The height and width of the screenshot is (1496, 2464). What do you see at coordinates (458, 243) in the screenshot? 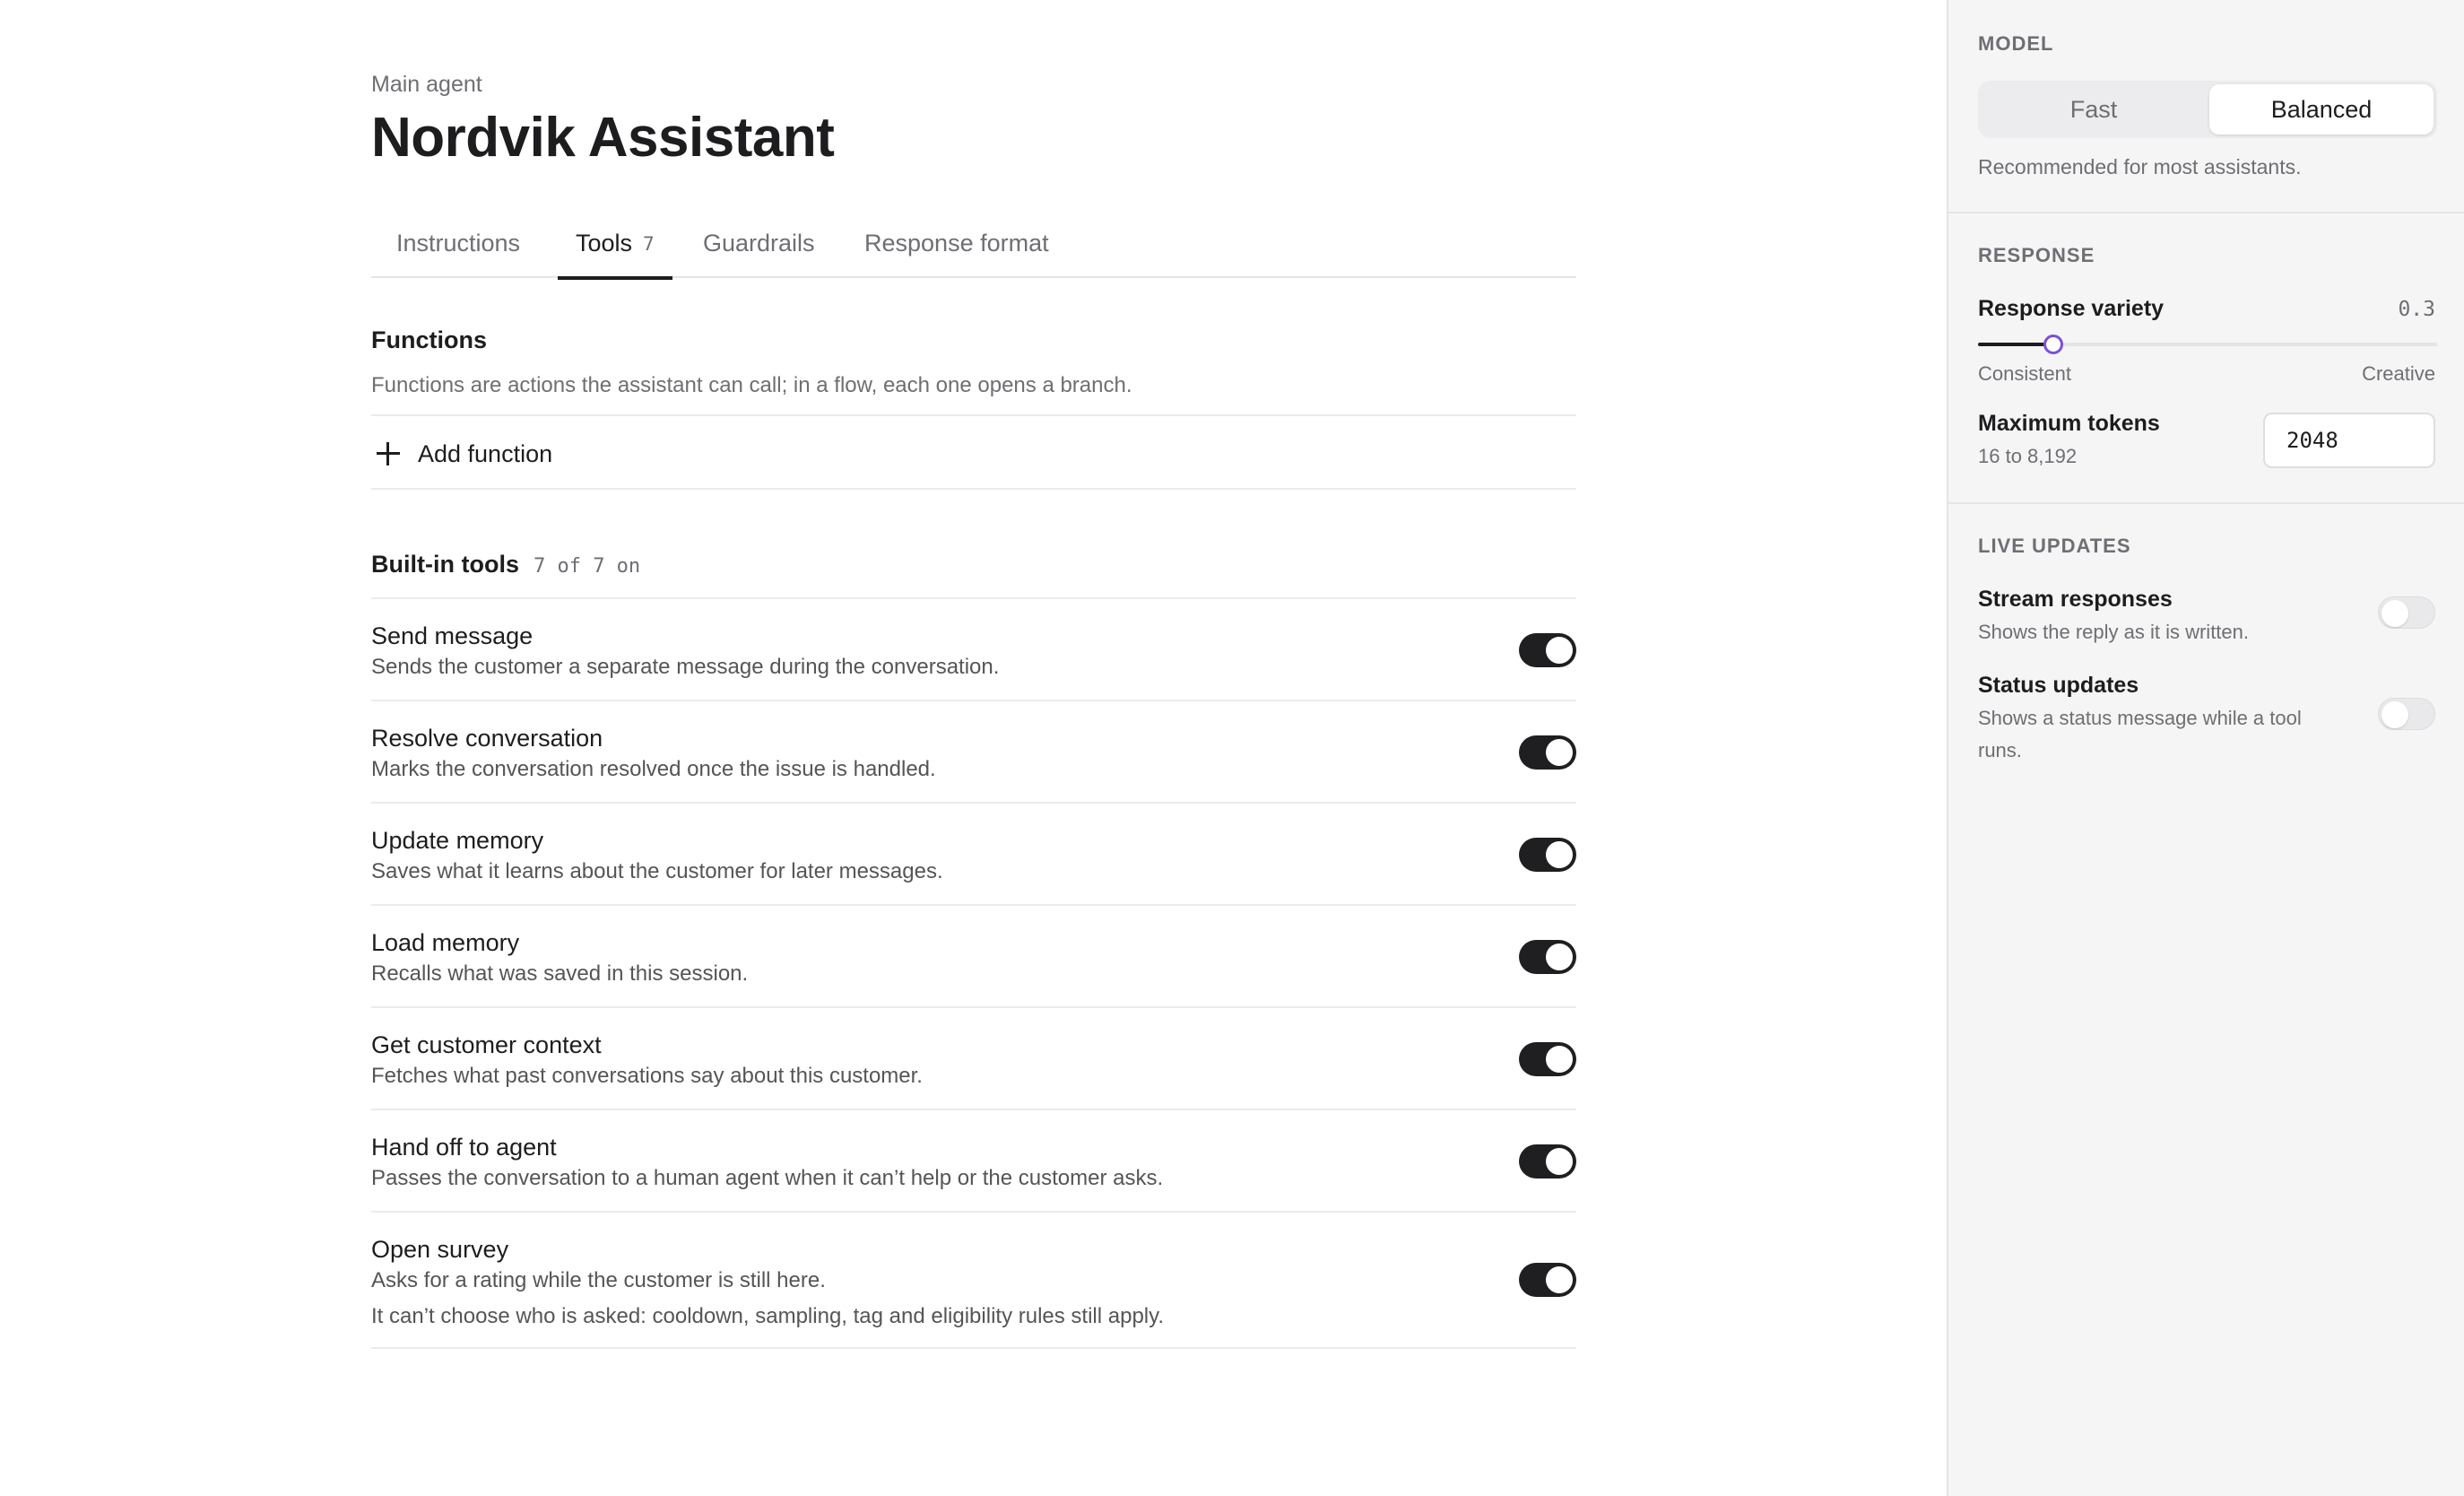
I see `tab-label: Instructions` at bounding box center [458, 243].